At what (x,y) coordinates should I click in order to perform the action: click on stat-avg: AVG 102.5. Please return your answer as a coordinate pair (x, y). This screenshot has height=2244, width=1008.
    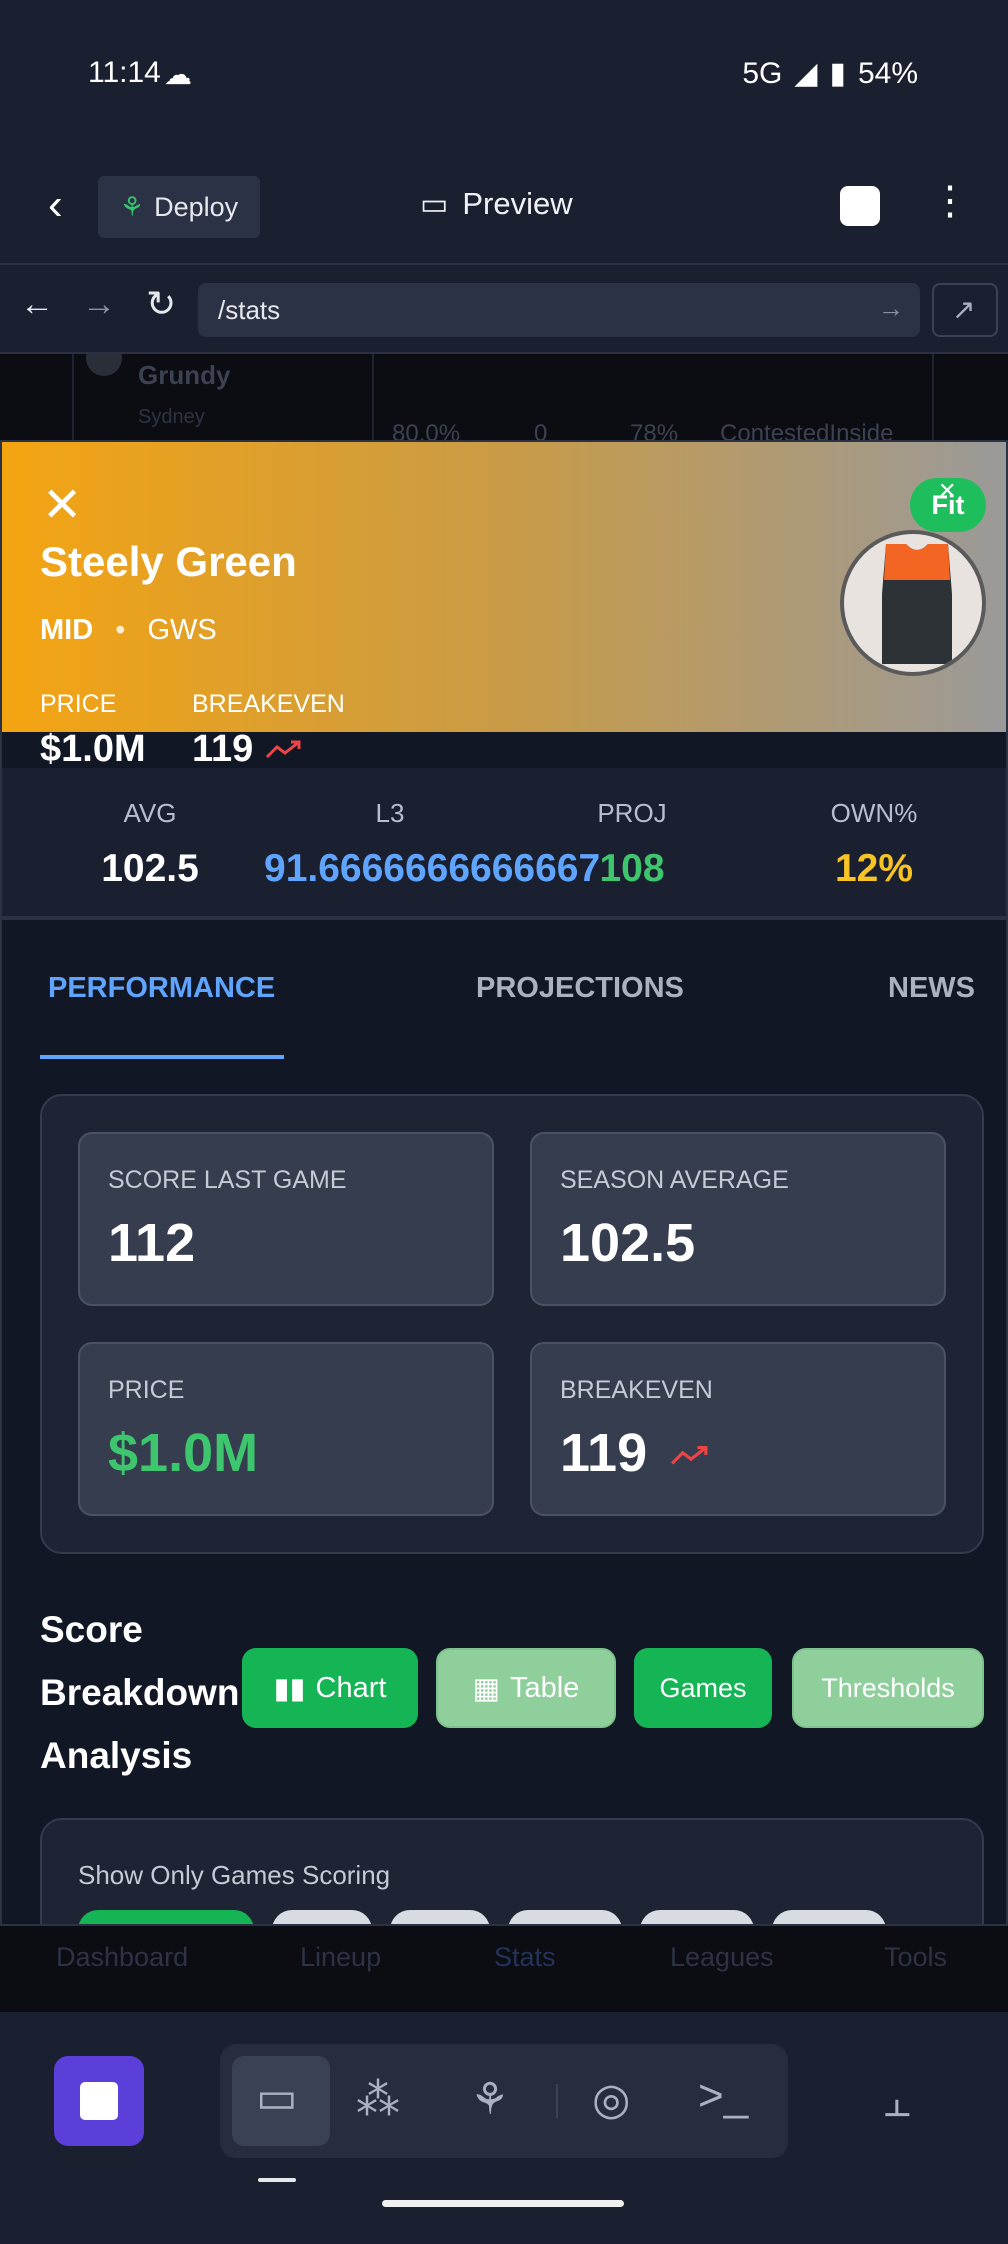
    Looking at the image, I should click on (150, 829).